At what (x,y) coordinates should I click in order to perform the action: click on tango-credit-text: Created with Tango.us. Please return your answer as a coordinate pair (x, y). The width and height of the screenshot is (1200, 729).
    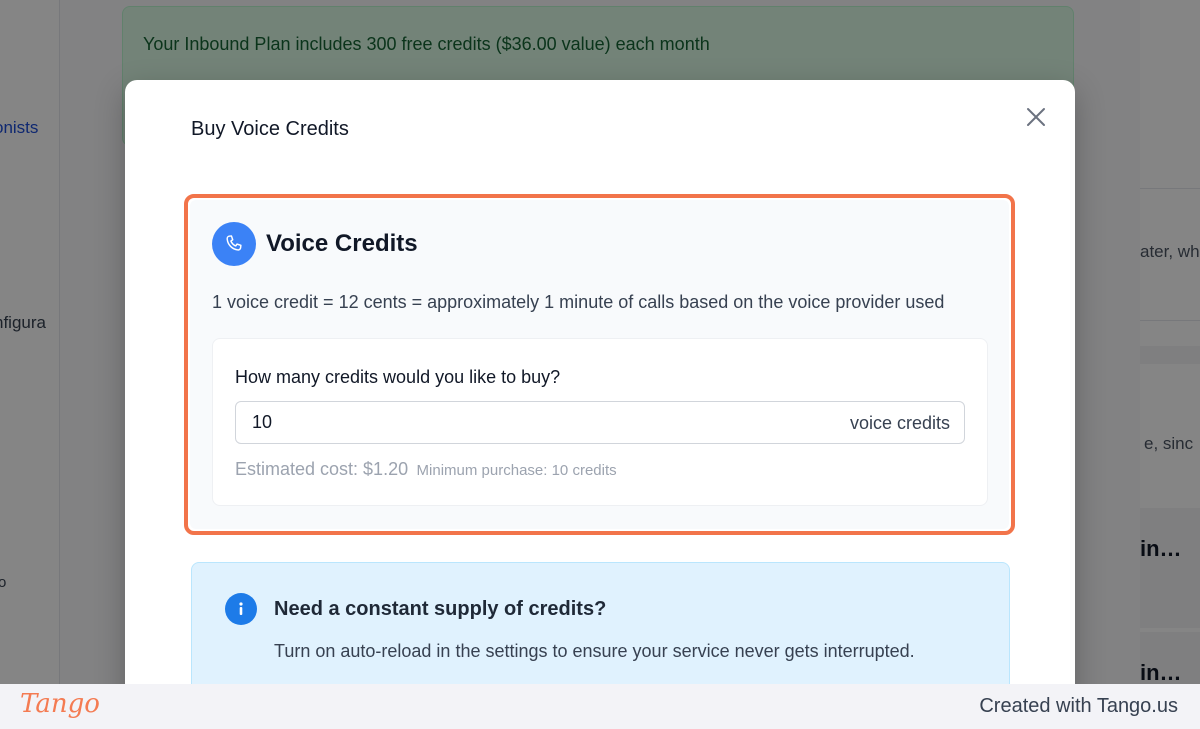
    Looking at the image, I should click on (1078, 706).